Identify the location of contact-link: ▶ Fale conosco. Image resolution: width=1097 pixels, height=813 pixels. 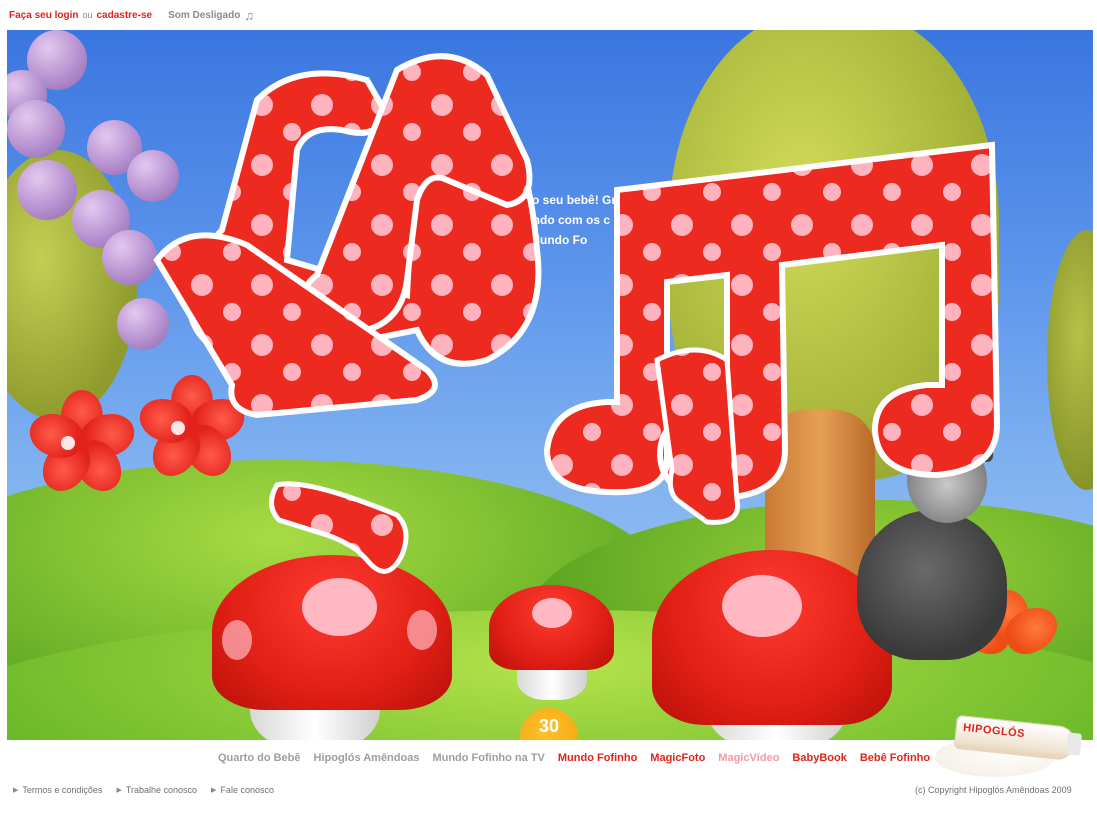
(242, 790).